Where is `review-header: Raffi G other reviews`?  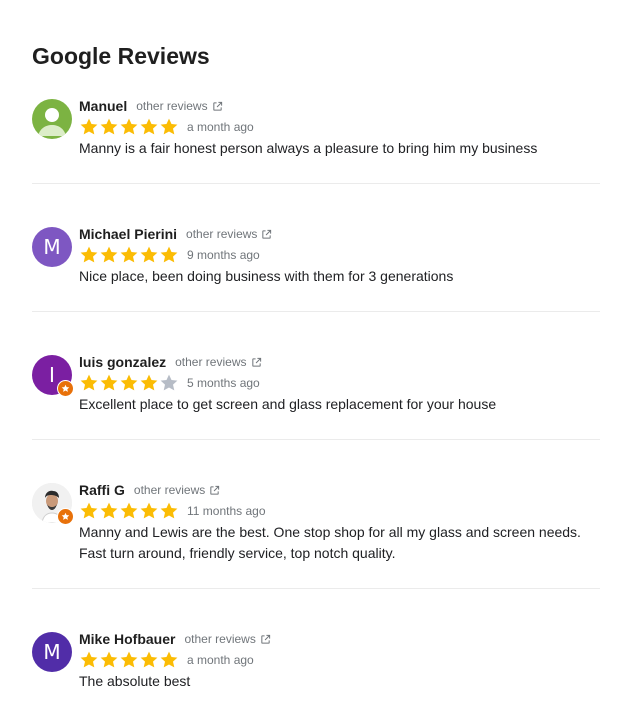 review-header: Raffi G other reviews is located at coordinates (339, 490).